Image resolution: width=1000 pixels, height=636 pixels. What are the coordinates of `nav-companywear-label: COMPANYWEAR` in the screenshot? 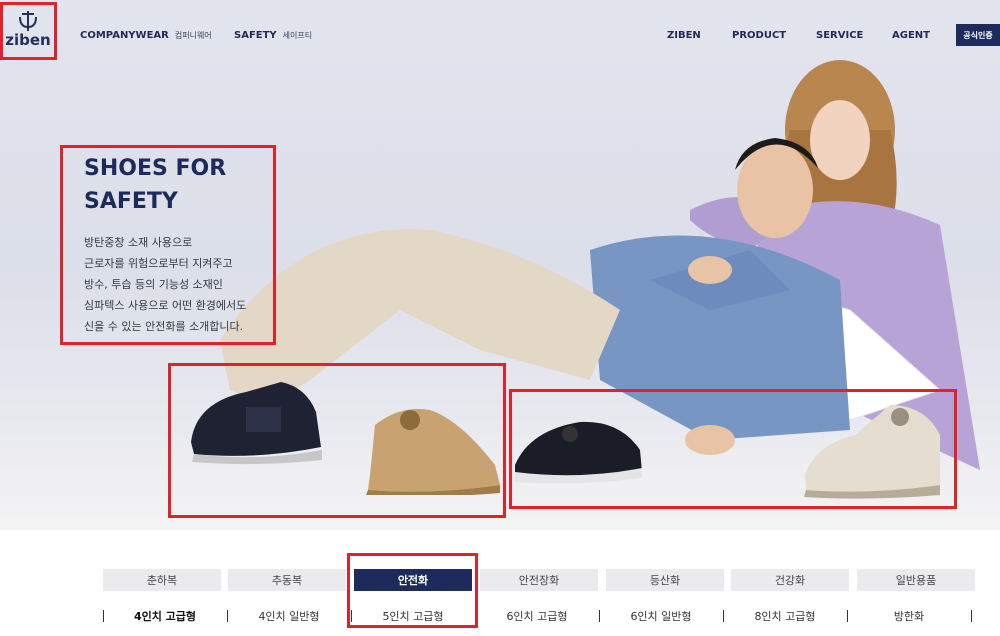 It's located at (124, 35).